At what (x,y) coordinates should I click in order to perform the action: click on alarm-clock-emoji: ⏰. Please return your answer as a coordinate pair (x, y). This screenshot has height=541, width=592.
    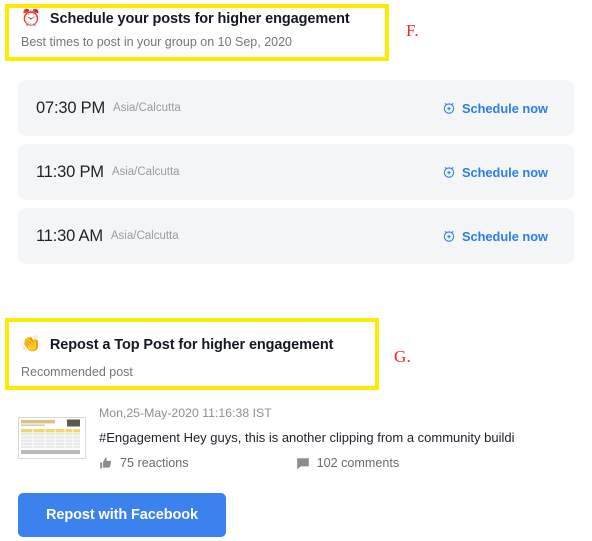
    Looking at the image, I should click on (31, 18).